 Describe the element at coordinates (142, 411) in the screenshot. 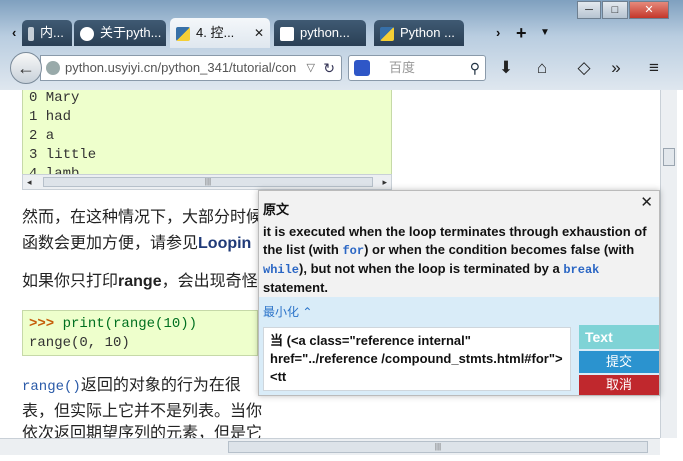

I see `paragraph-line: 表，但实际上它并不是列表。当你` at that location.